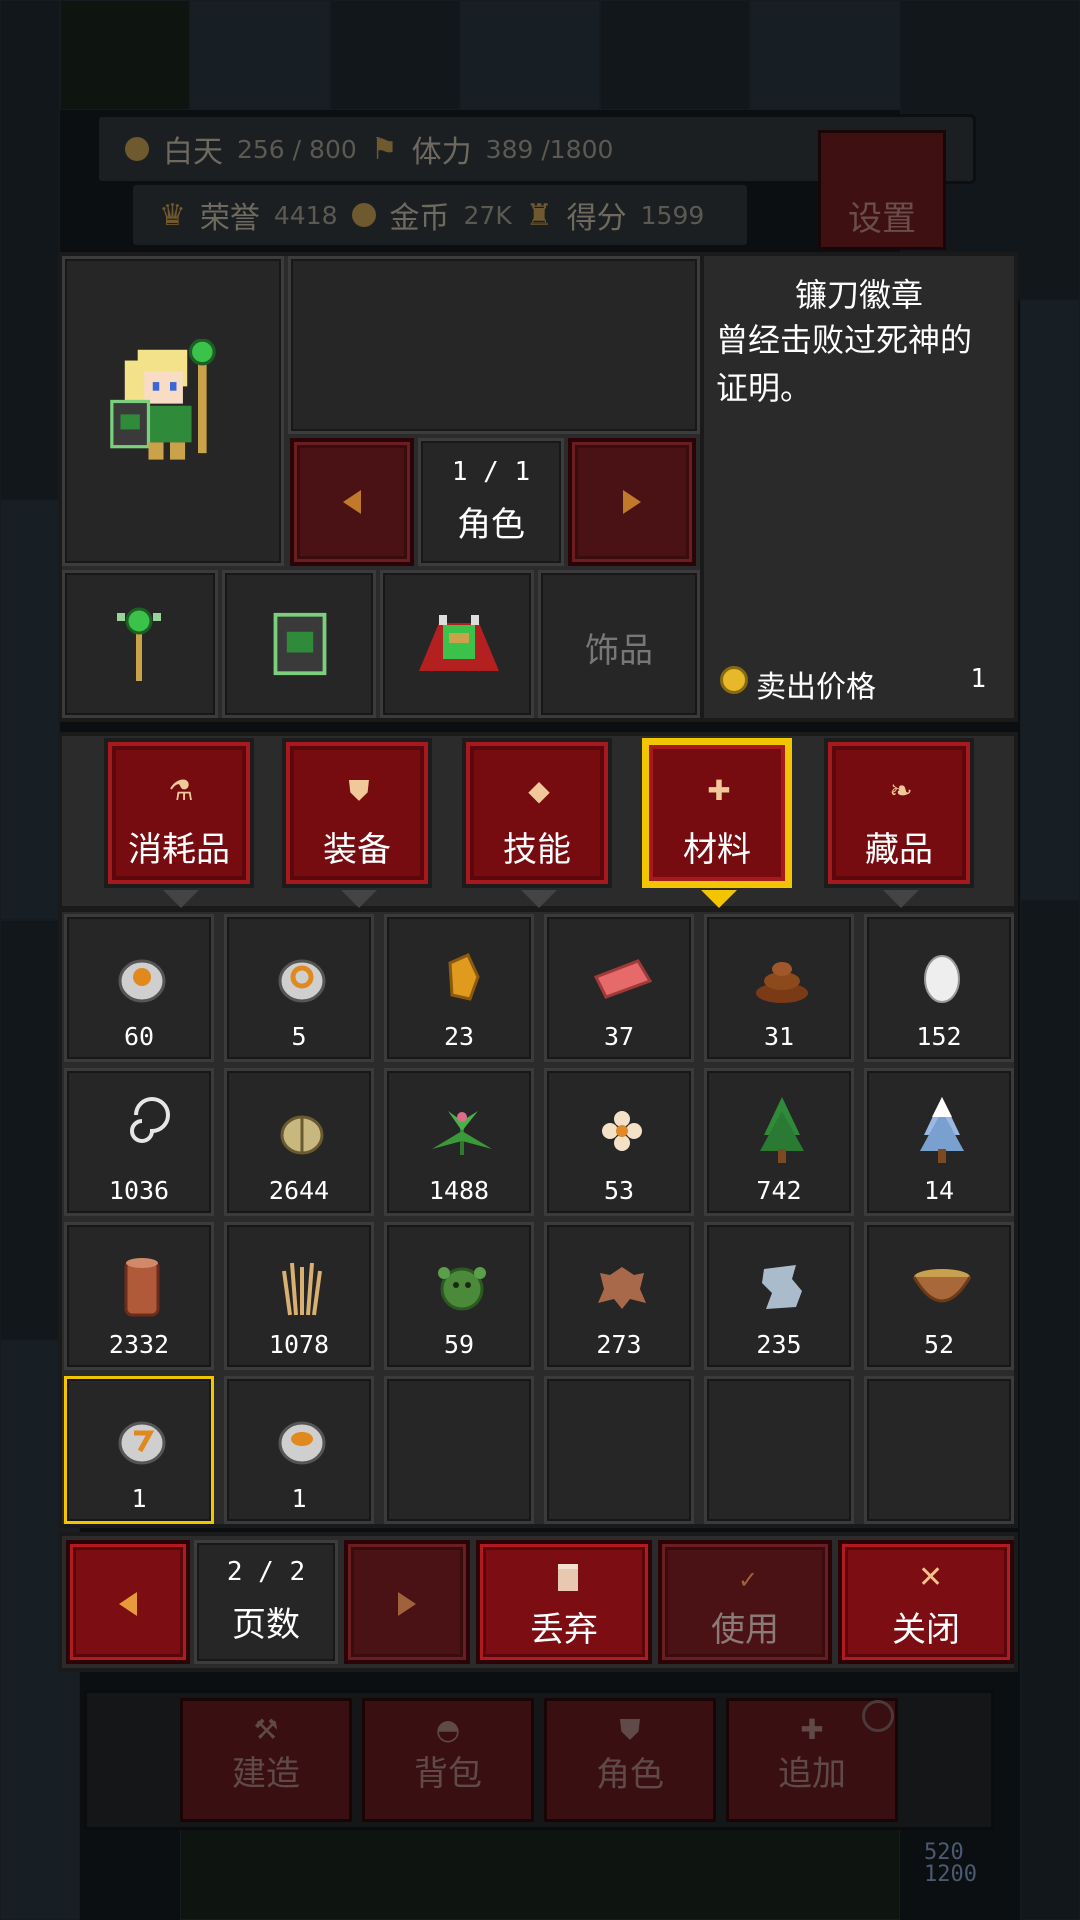 The height and width of the screenshot is (1920, 1080). I want to click on build-button: ⚒ 建造, so click(266, 1760).